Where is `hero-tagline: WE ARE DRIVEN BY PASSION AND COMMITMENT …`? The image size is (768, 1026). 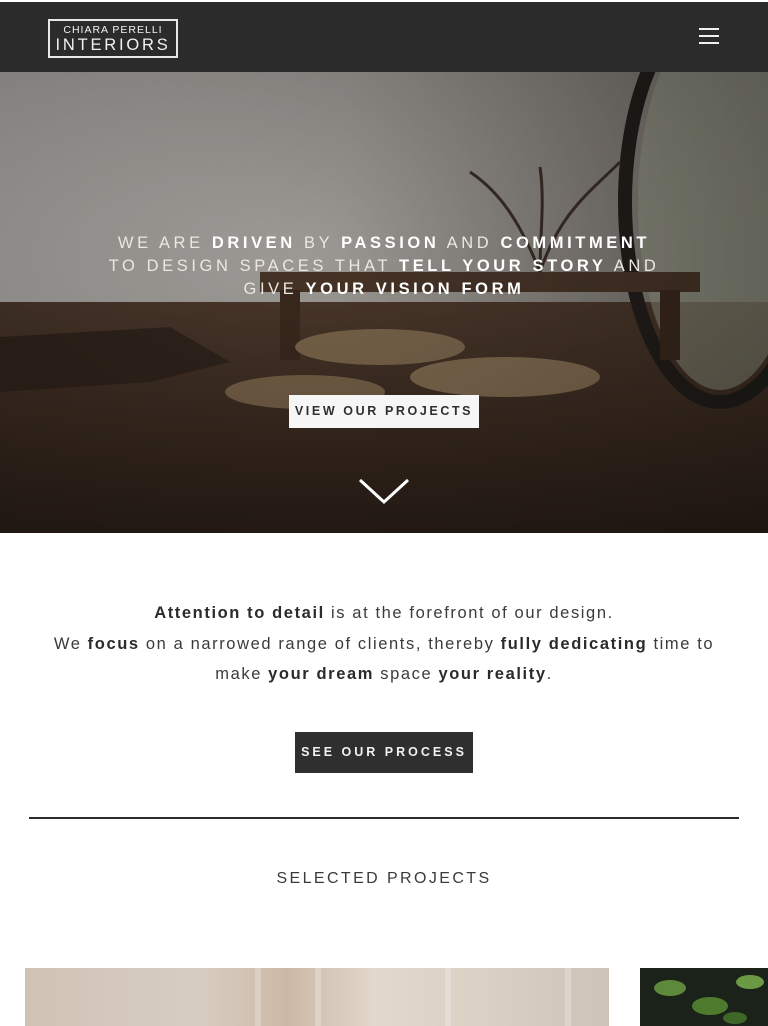
hero-tagline: WE ARE DRIVEN BY PASSION AND COMMITMENT … is located at coordinates (384, 266).